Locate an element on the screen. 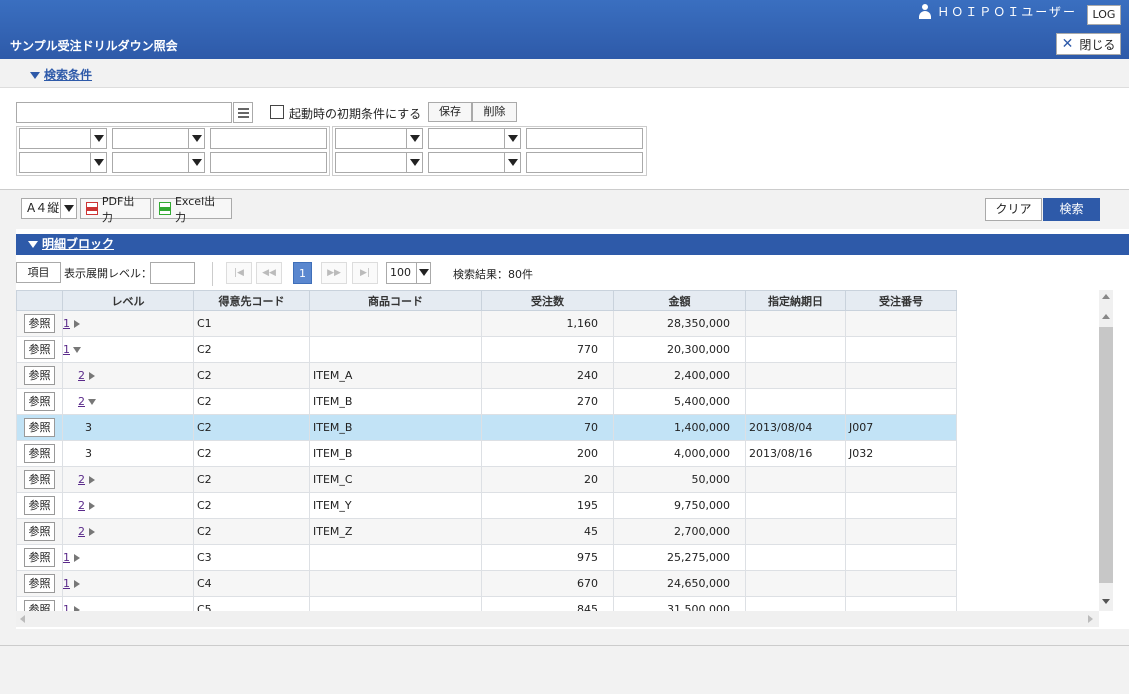 This screenshot has height=694, width=1129. level-cell: 3 is located at coordinates (128, 453).